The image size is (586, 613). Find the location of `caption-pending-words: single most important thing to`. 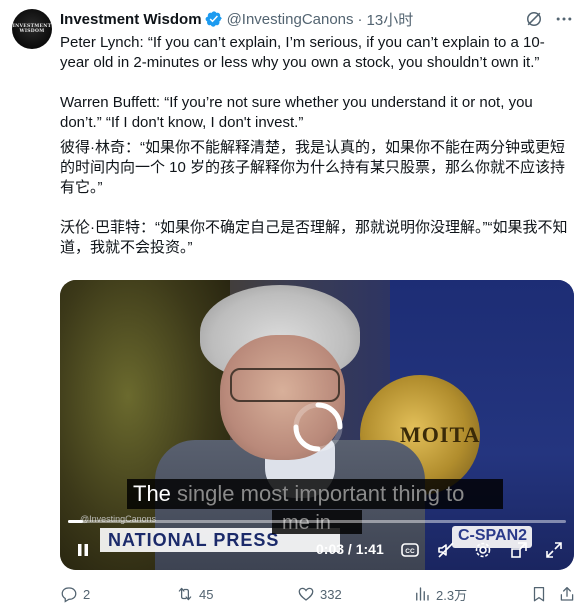

caption-pending-words: single most important thing to is located at coordinates (317, 493).